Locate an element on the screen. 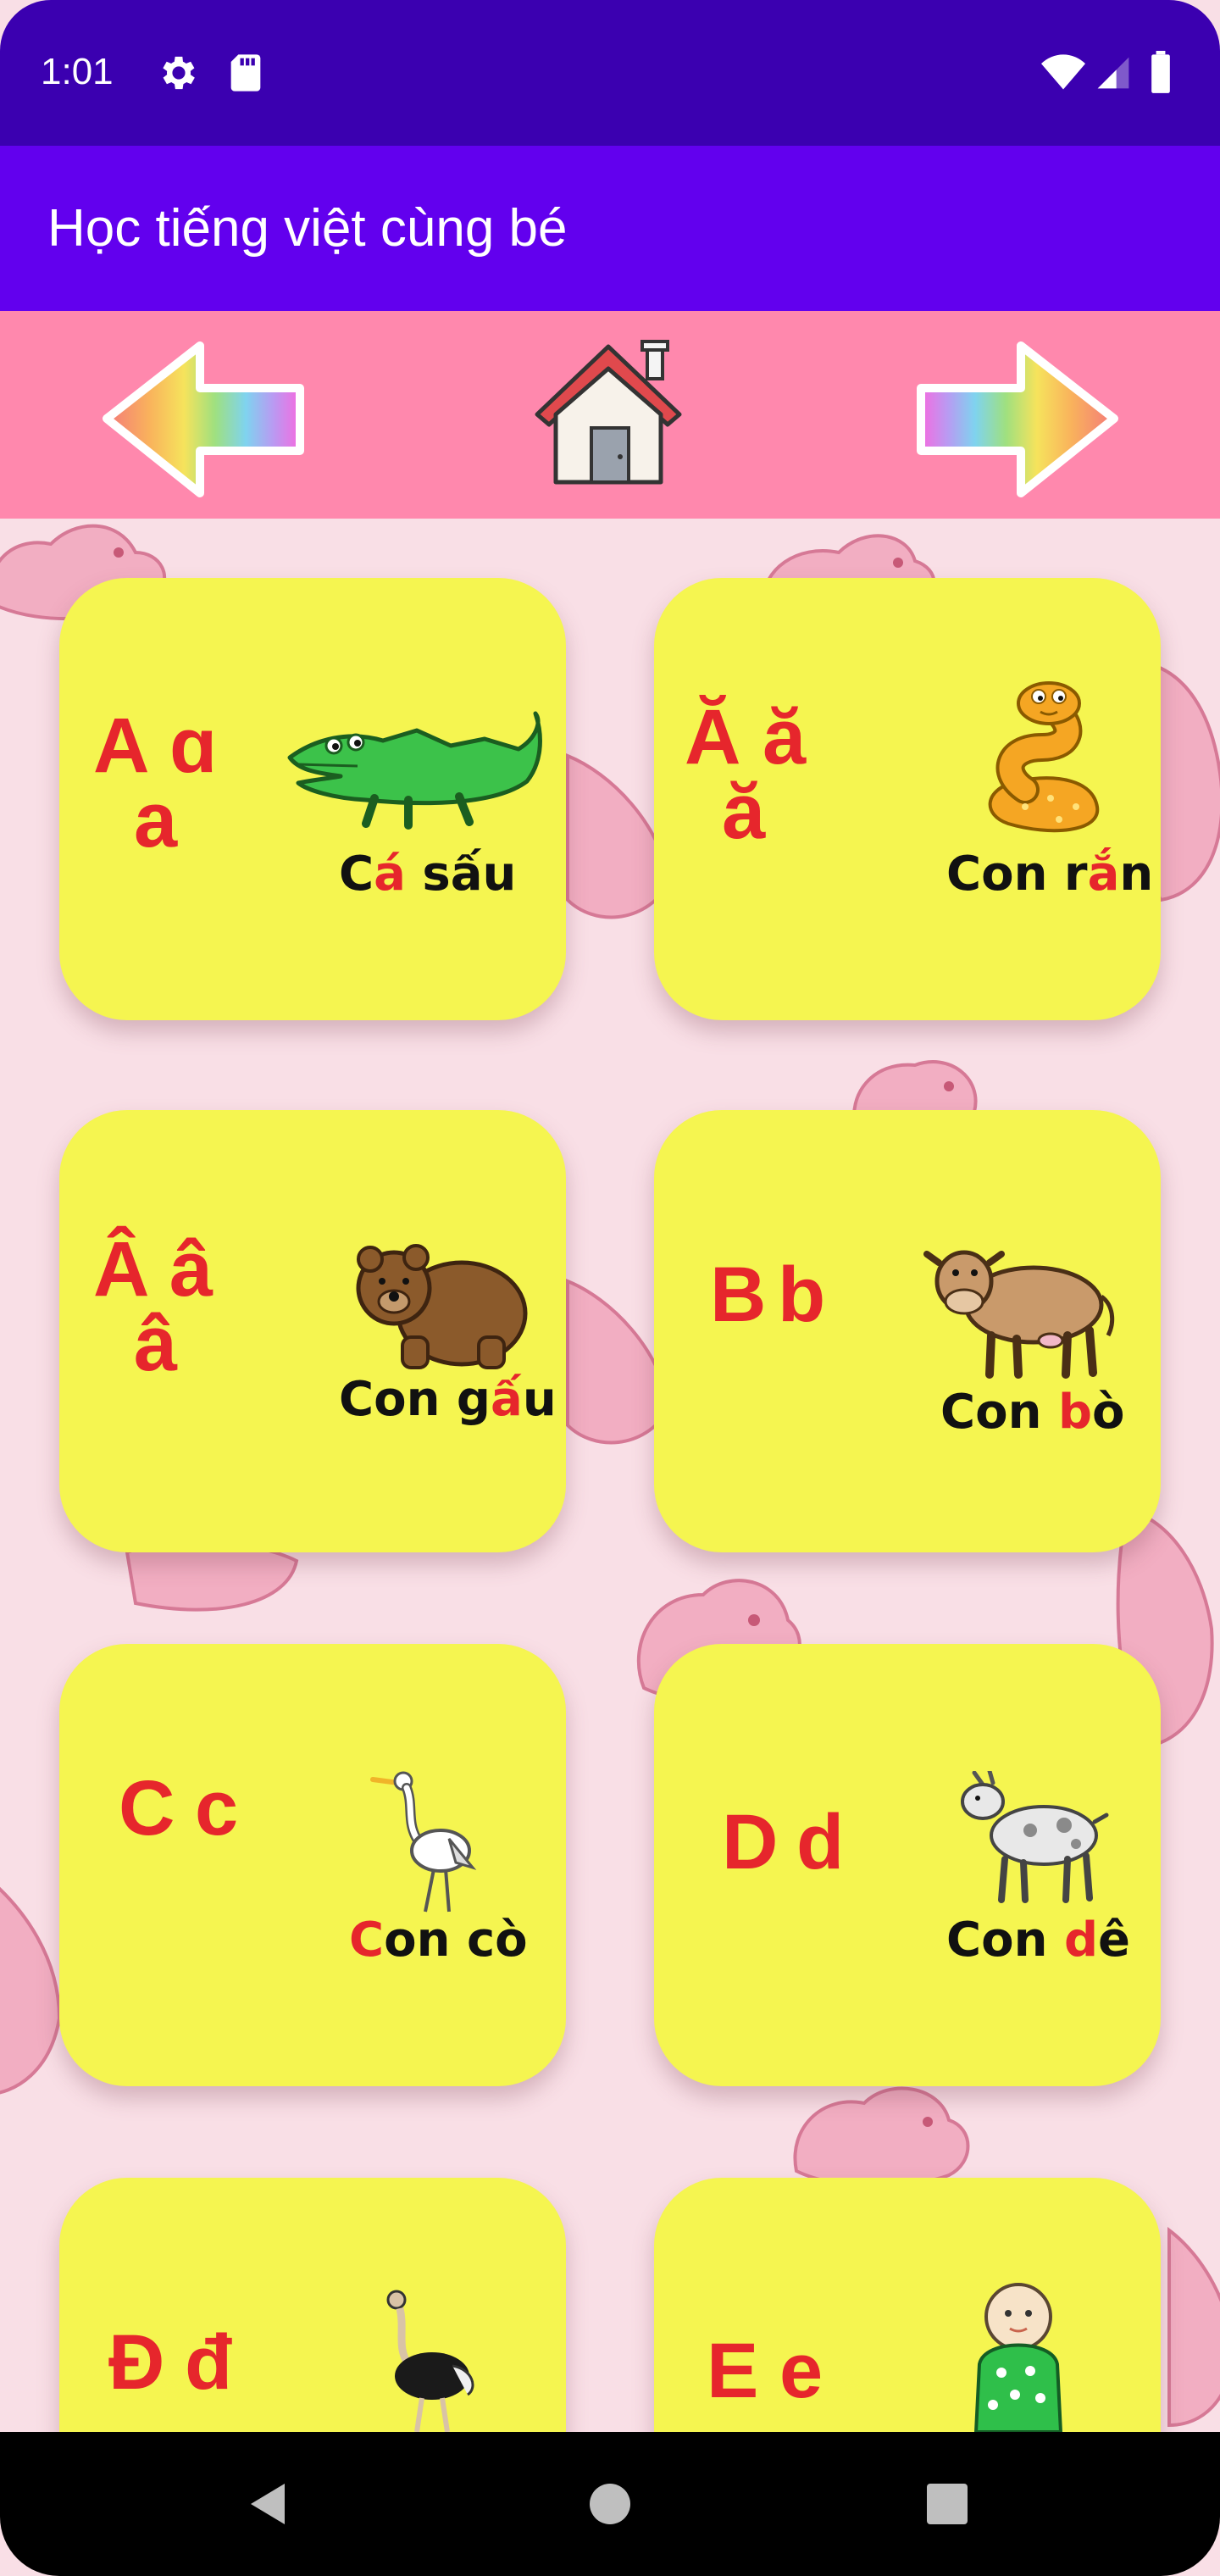 The height and width of the screenshot is (2576, 1220). letter-uppercase: C is located at coordinates (147, 1808).